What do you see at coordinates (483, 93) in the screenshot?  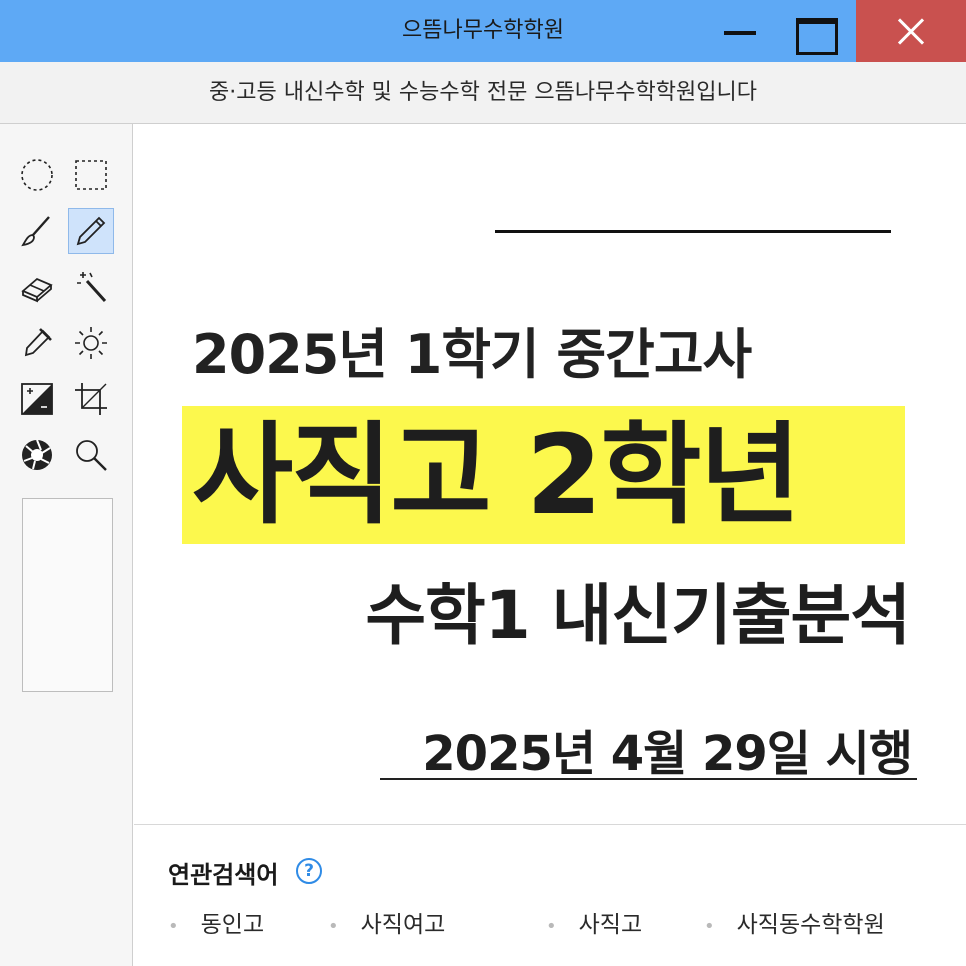 I see `banner-text: 중·고등 내신수학 및 수능수학 전문 으뜸나무수학학원입니다` at bounding box center [483, 93].